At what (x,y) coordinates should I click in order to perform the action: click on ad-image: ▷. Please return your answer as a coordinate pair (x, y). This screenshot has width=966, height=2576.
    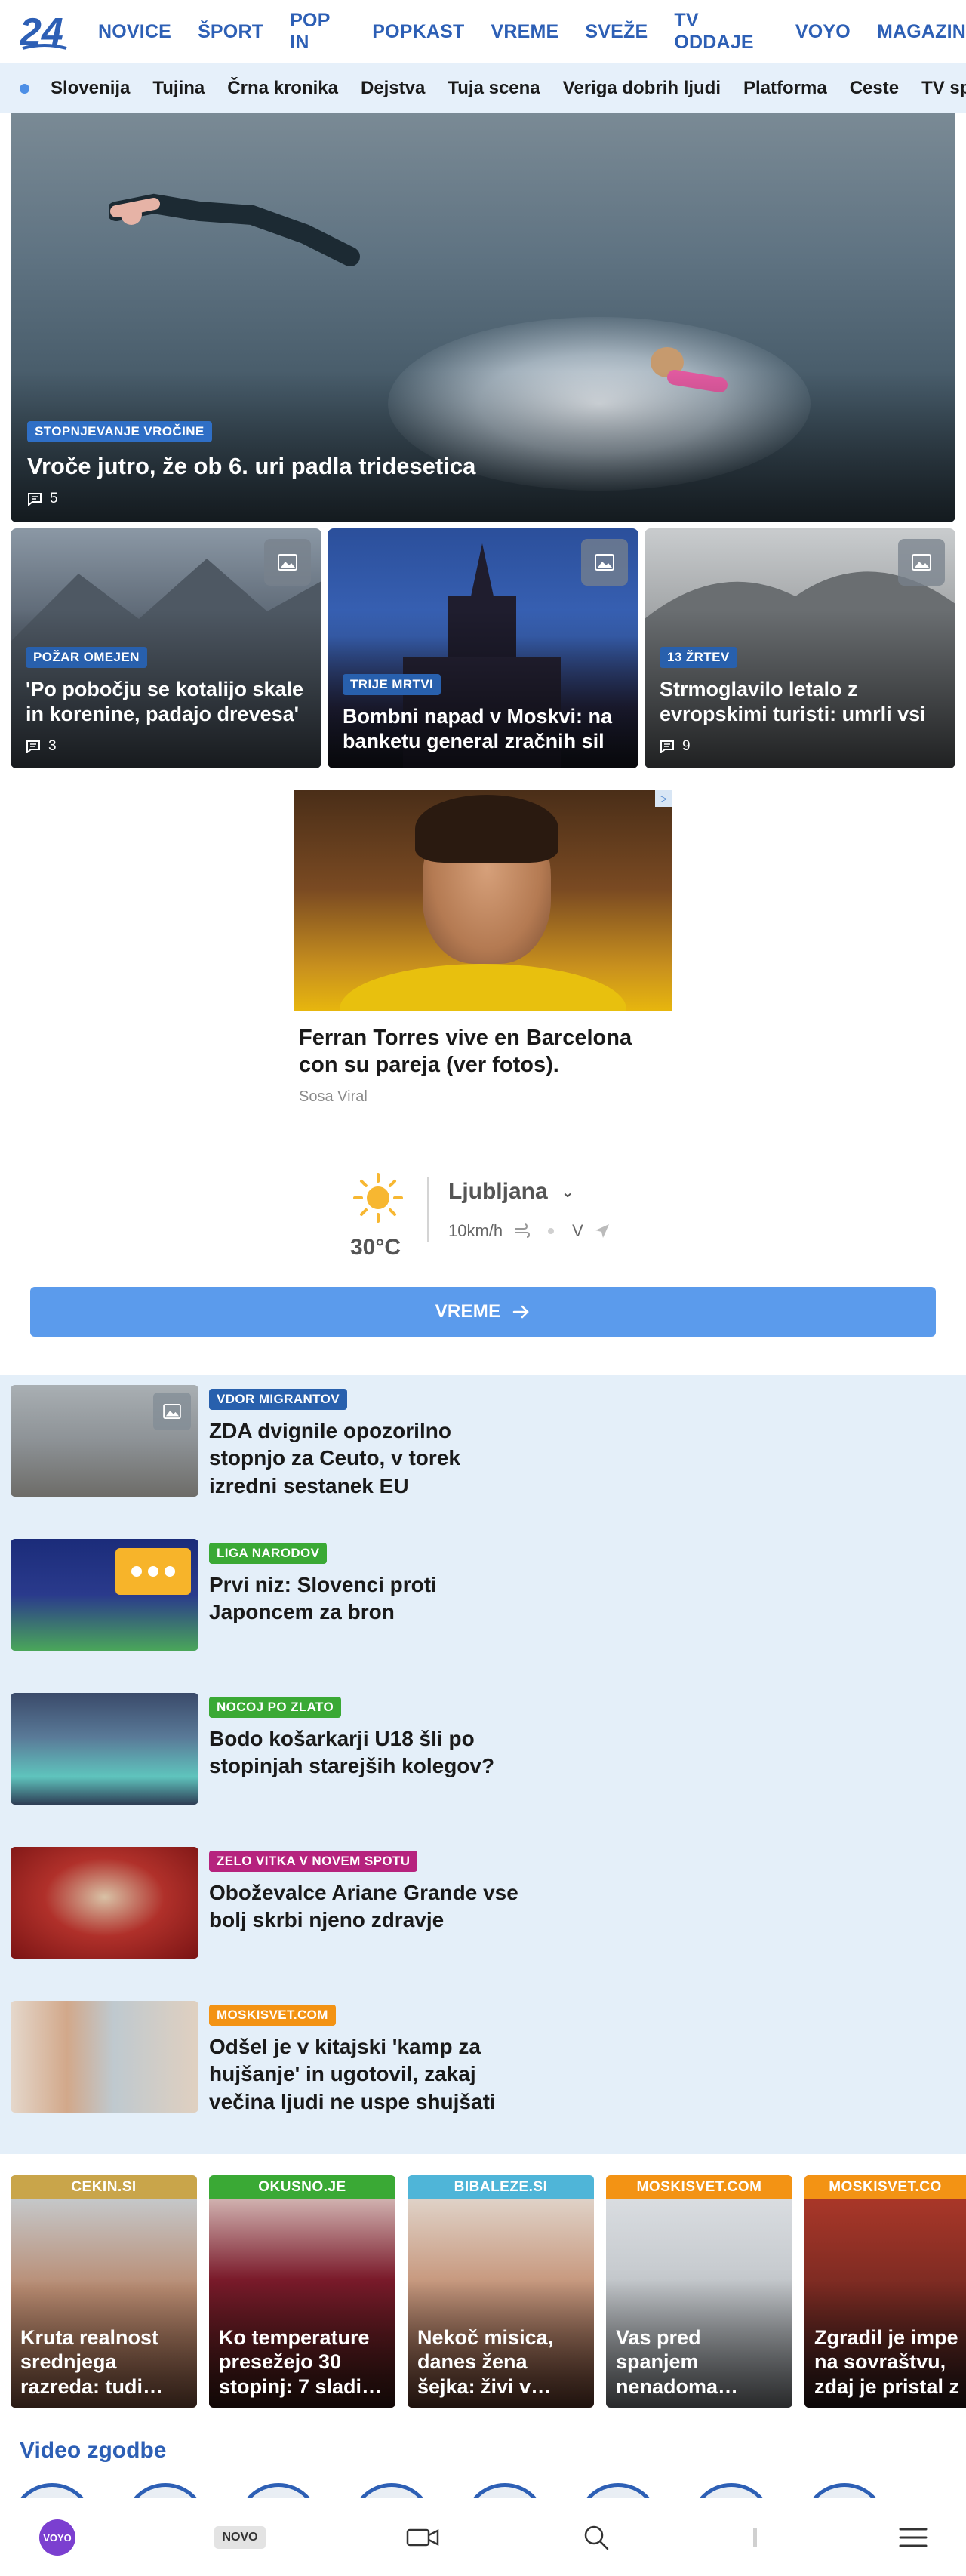
    Looking at the image, I should click on (483, 900).